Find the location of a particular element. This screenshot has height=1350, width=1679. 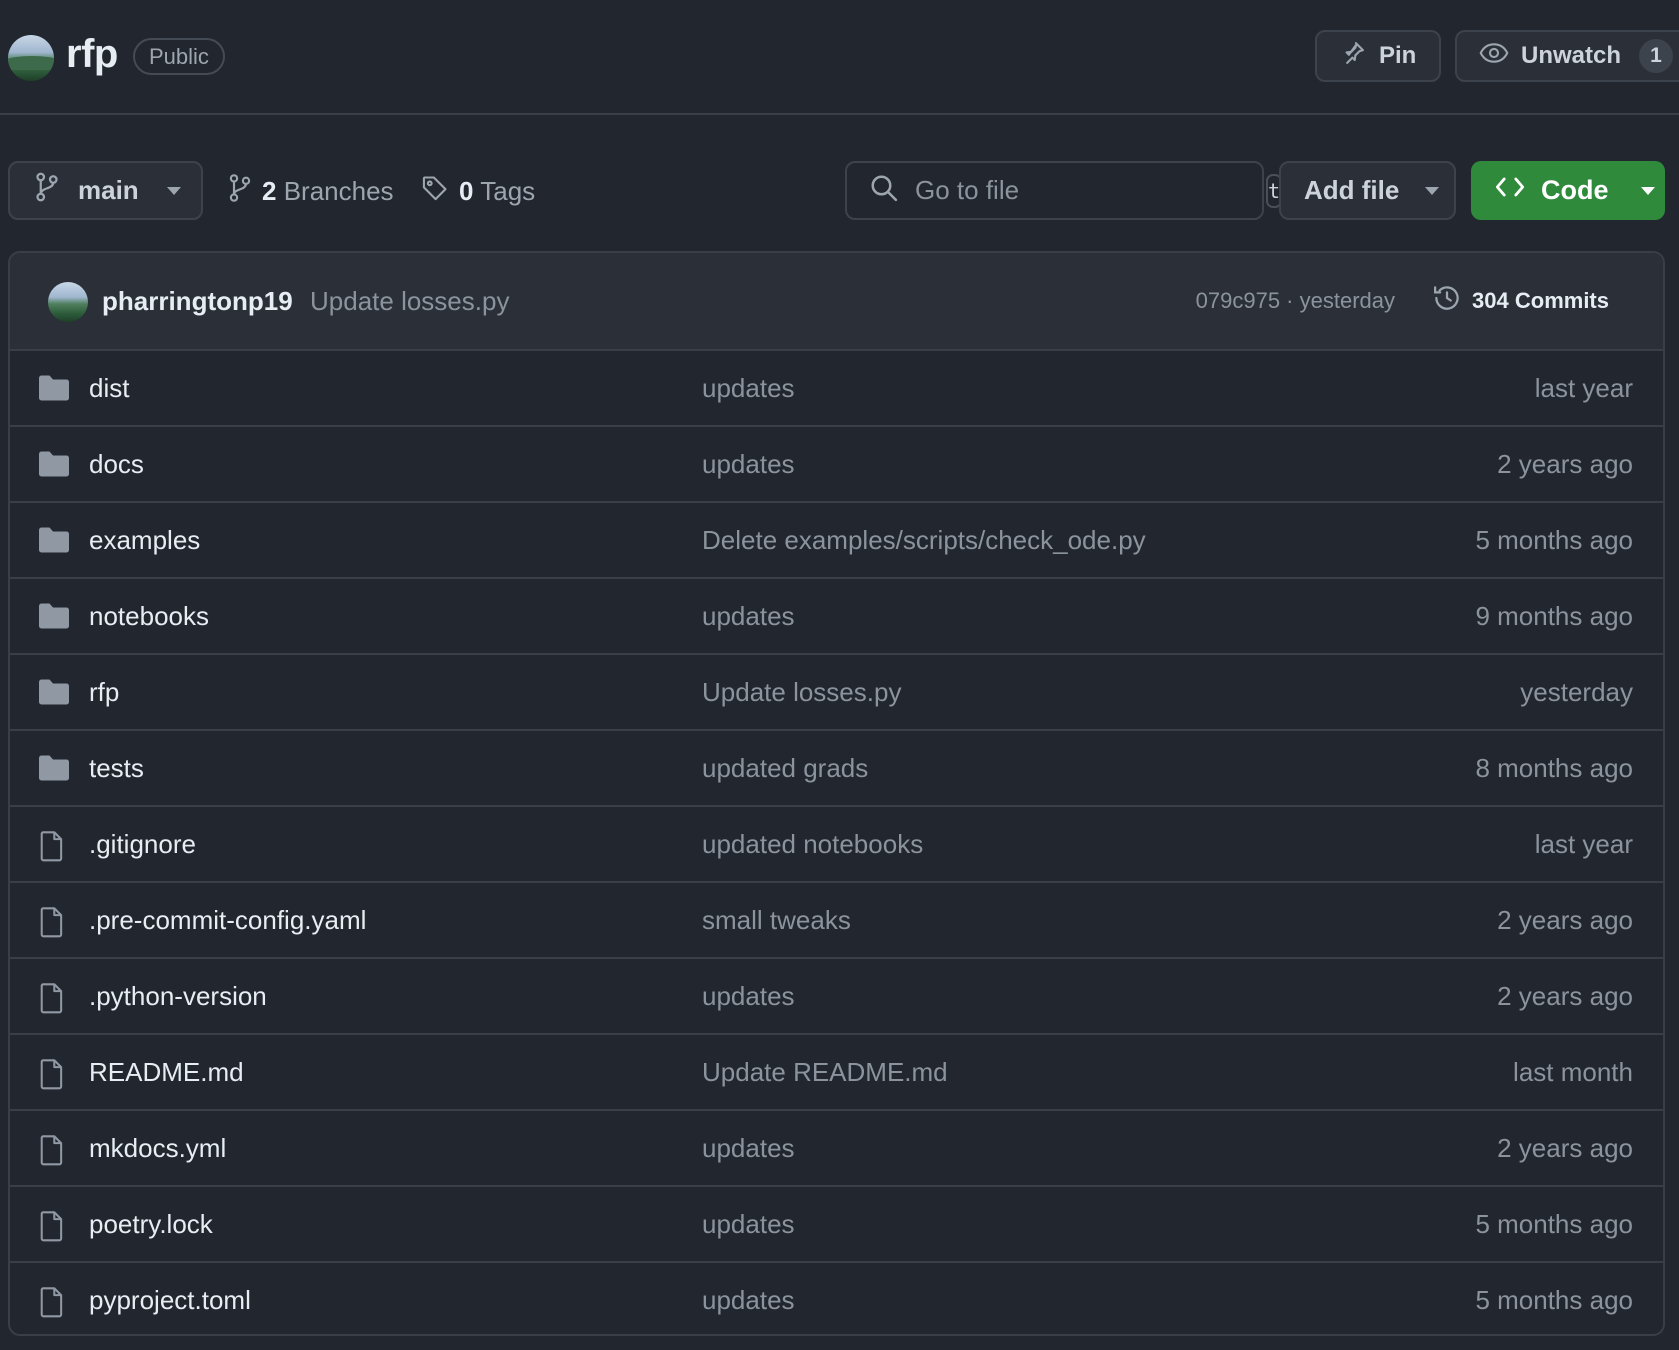

file-name-link: .pre-commit-config.yaml is located at coordinates (227, 920).